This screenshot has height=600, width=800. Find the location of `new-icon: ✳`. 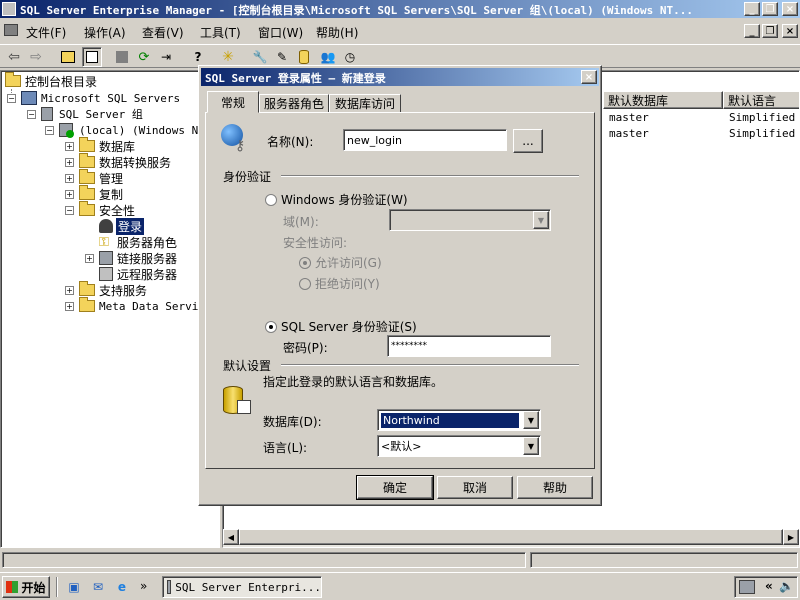

new-icon: ✳ is located at coordinates (228, 57).